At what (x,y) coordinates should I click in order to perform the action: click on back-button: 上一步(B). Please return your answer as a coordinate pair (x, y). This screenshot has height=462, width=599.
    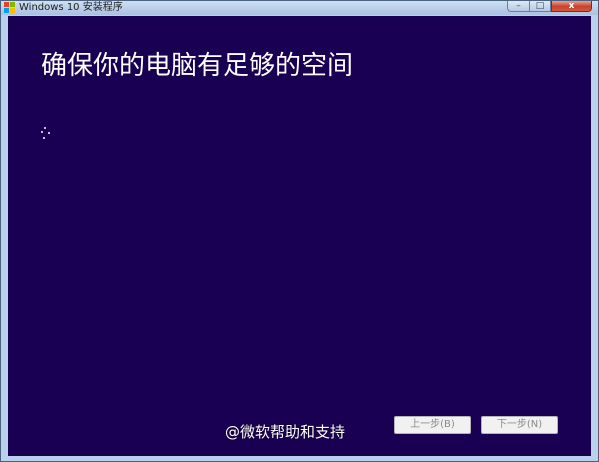
    Looking at the image, I should click on (432, 425).